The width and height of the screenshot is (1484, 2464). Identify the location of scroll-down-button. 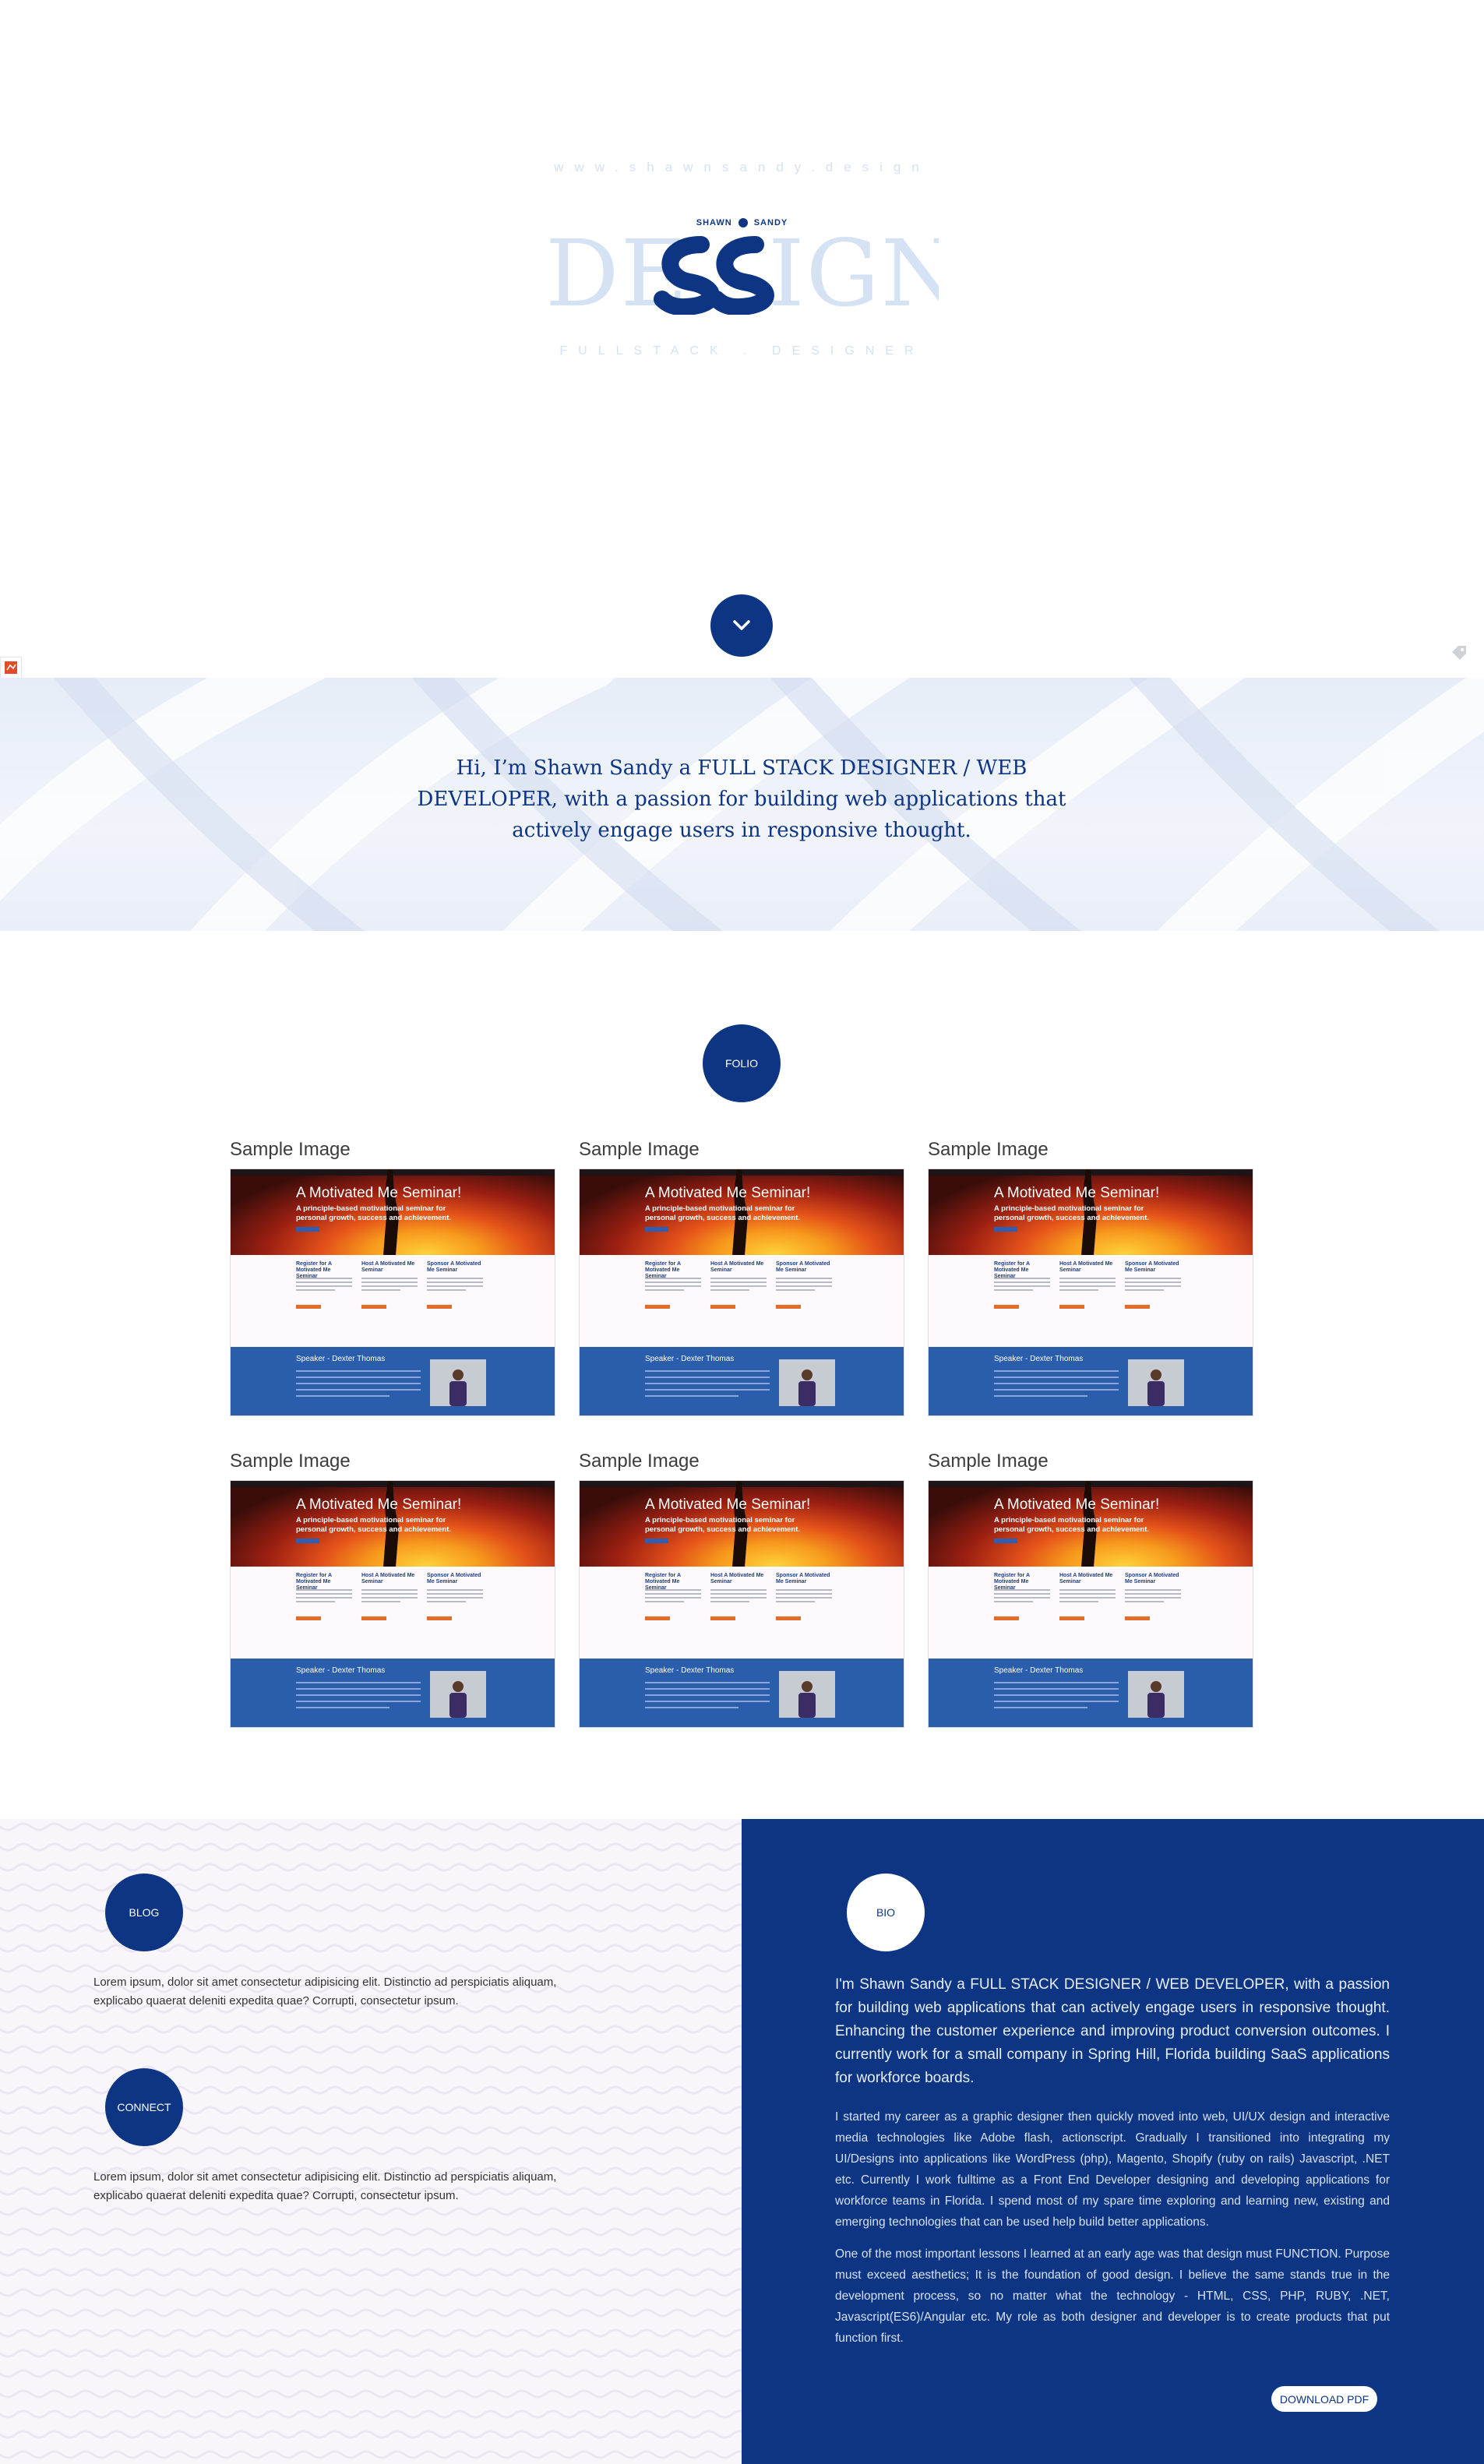
(741, 625).